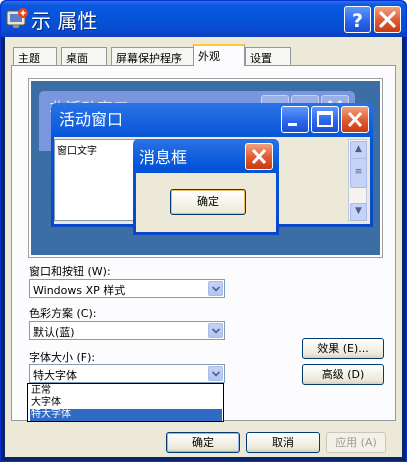  I want to click on tab-theme: 主题, so click(35, 56).